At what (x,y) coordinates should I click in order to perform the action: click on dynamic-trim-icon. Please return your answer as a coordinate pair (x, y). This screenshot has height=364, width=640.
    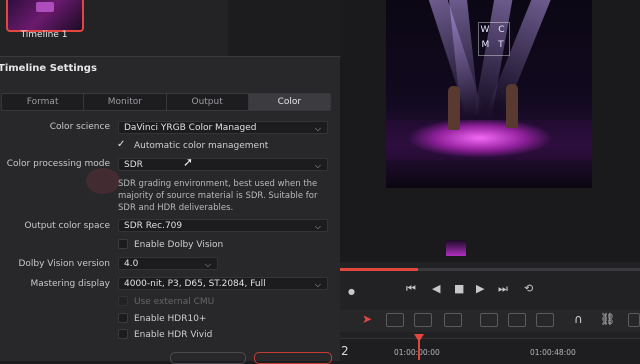
    Looking at the image, I should click on (423, 320).